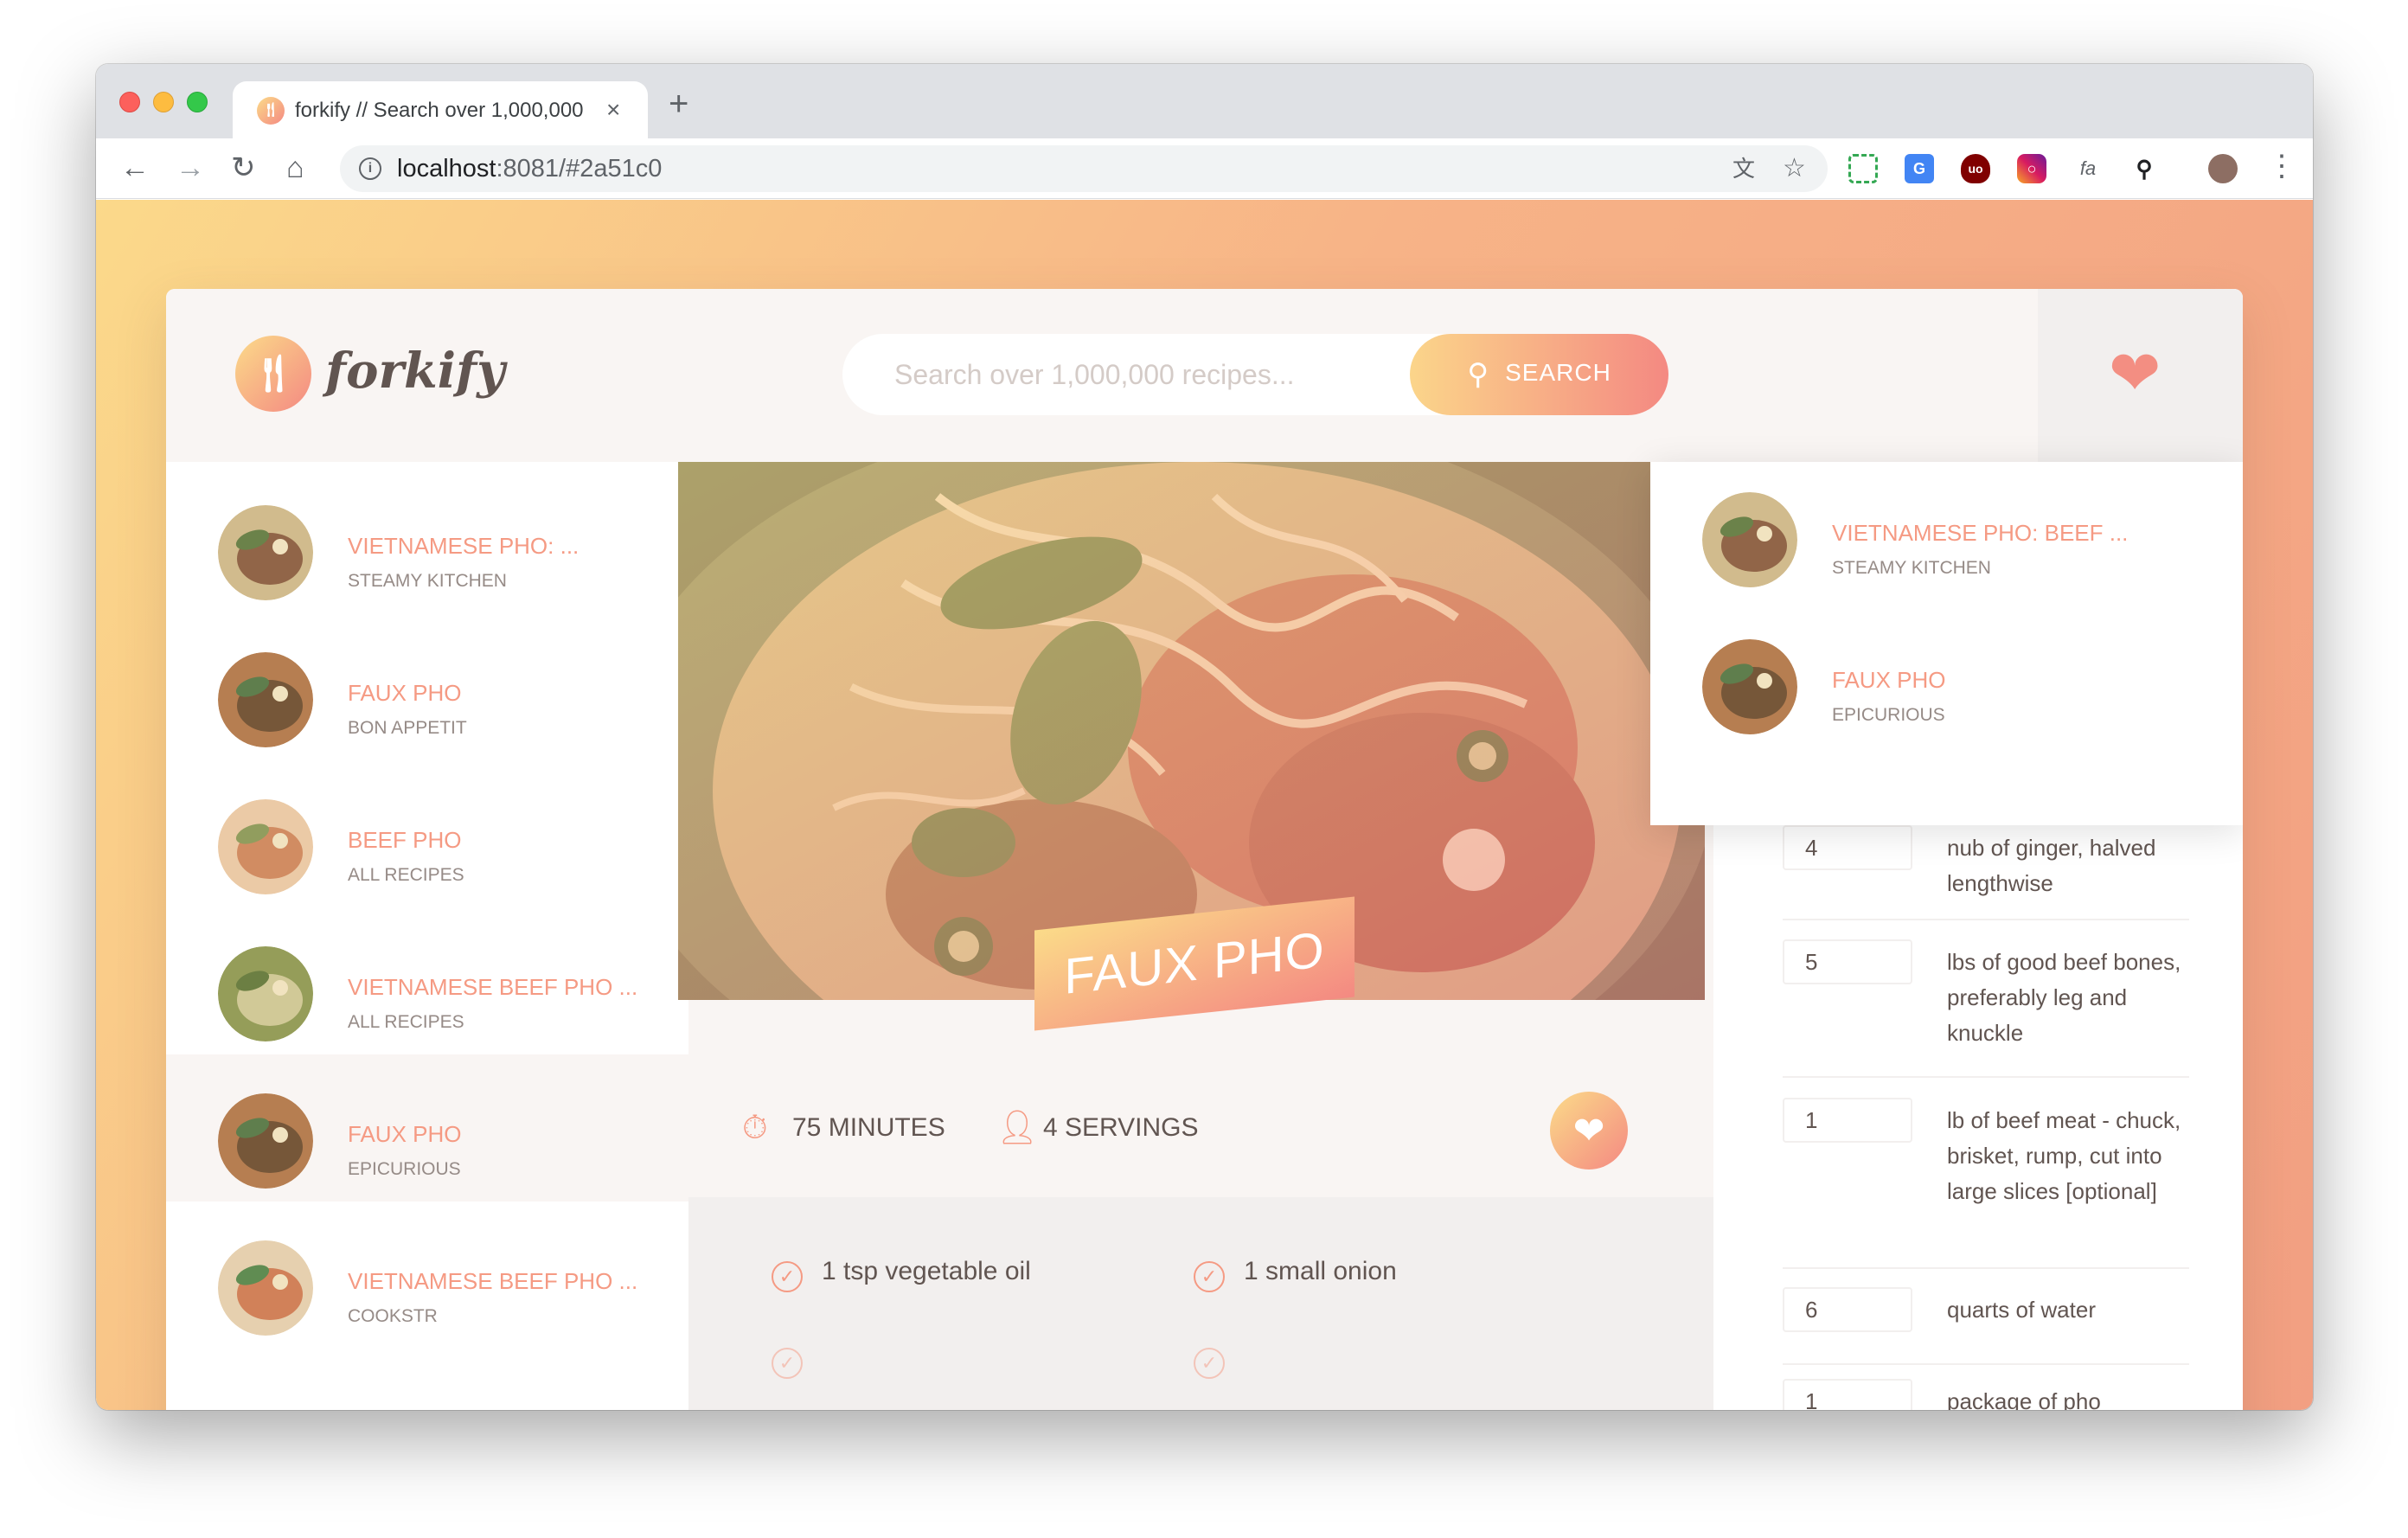  Describe the element at coordinates (2281, 166) in the screenshot. I see `browser-menu-icon: ⋮` at that location.